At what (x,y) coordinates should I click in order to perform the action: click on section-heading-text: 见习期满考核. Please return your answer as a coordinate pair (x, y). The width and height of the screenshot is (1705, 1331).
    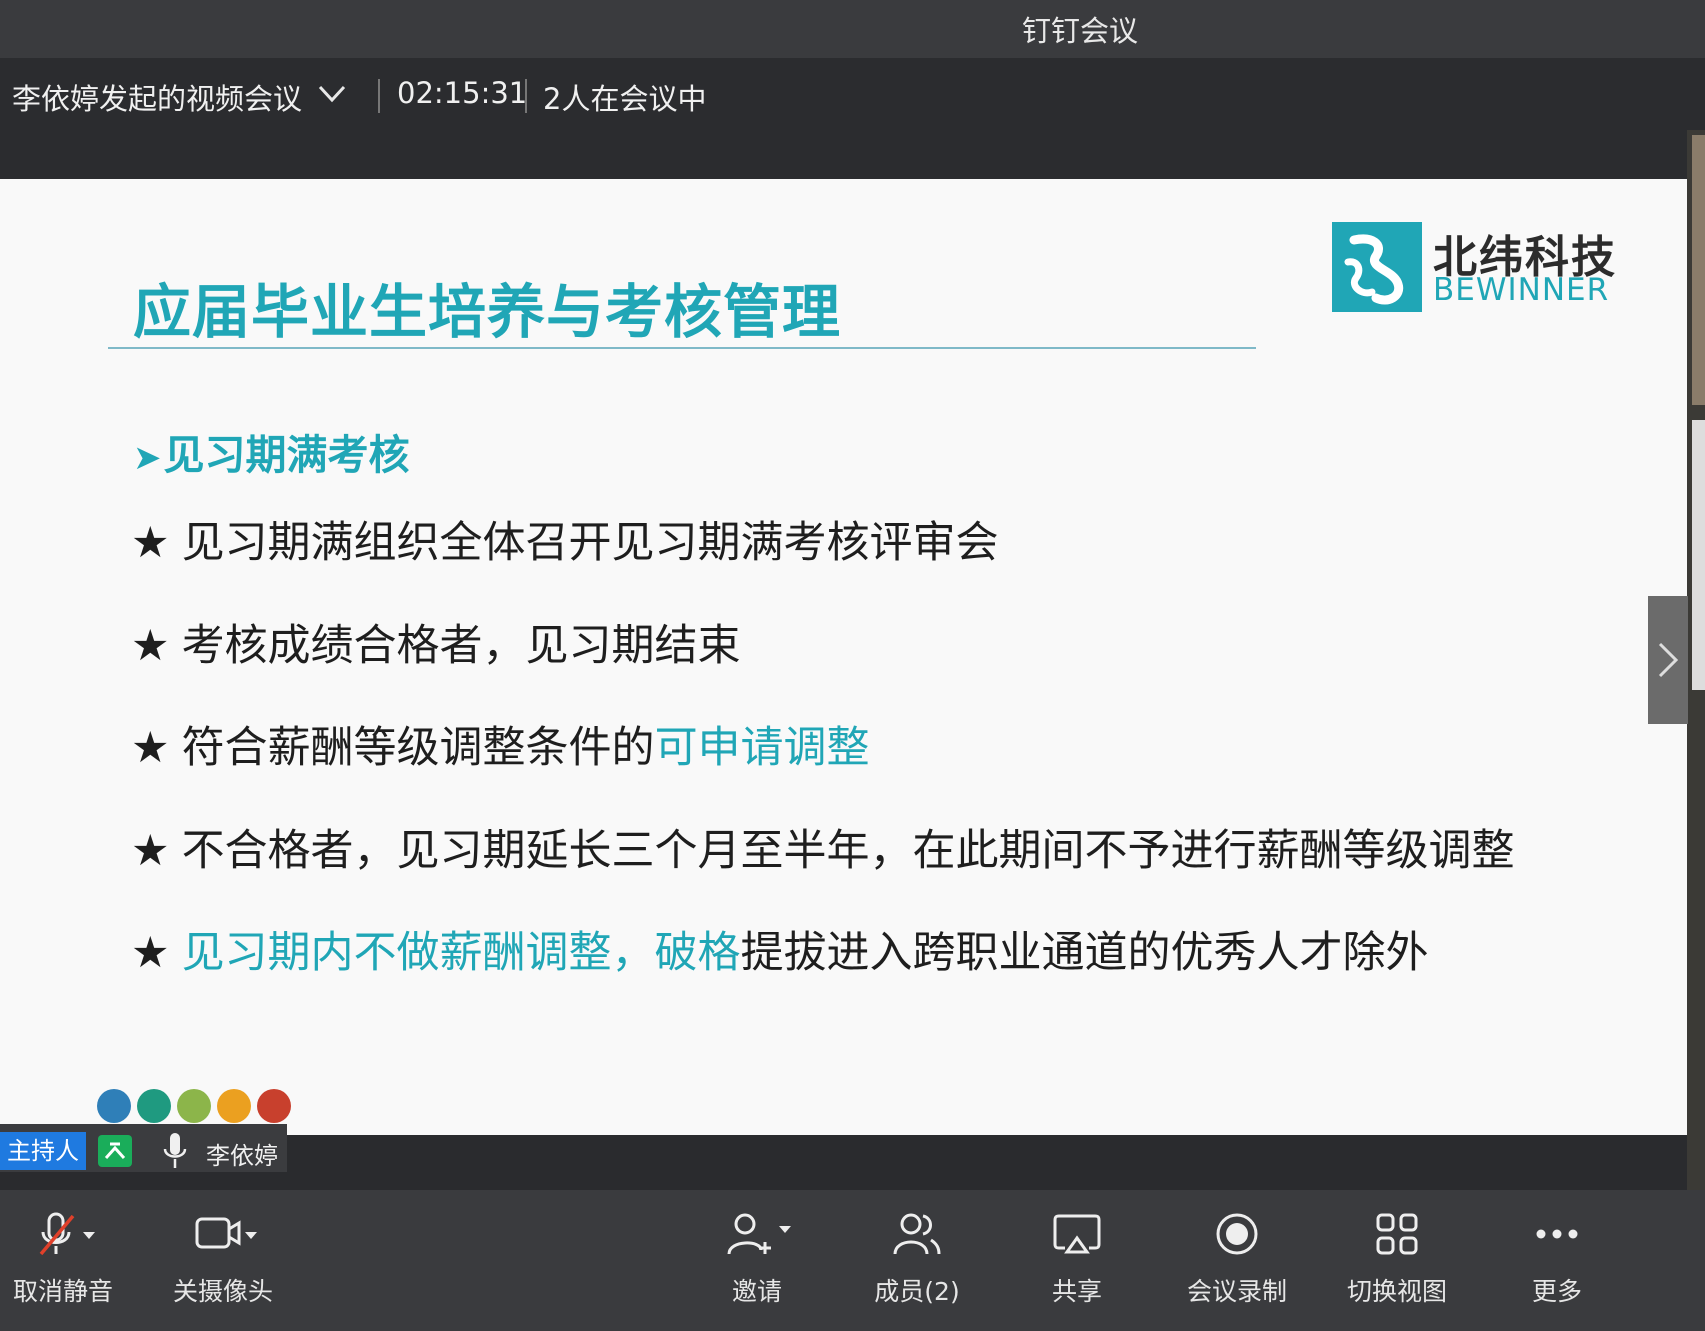
    Looking at the image, I should click on (286, 455).